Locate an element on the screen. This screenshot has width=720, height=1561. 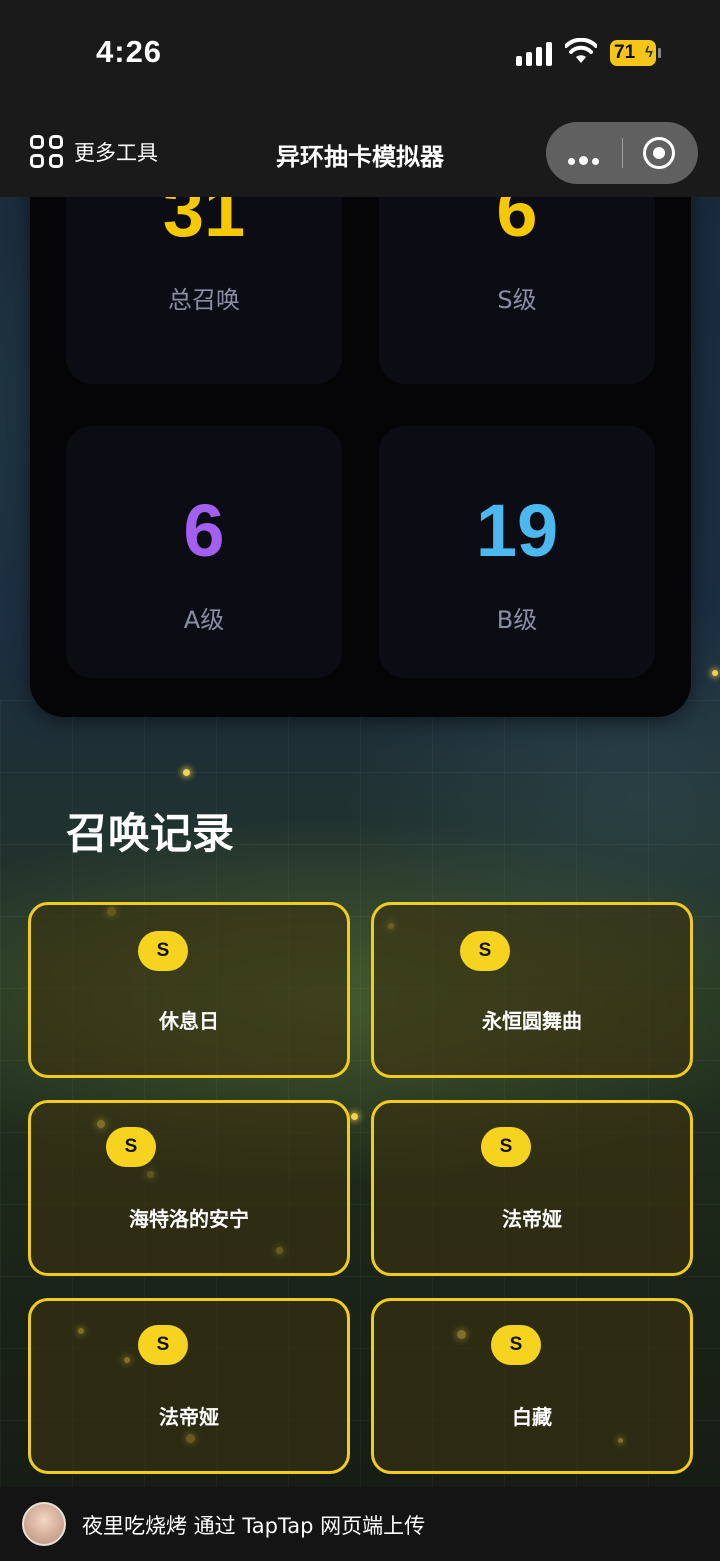
record-name: 休息日 is located at coordinates (189, 1021).